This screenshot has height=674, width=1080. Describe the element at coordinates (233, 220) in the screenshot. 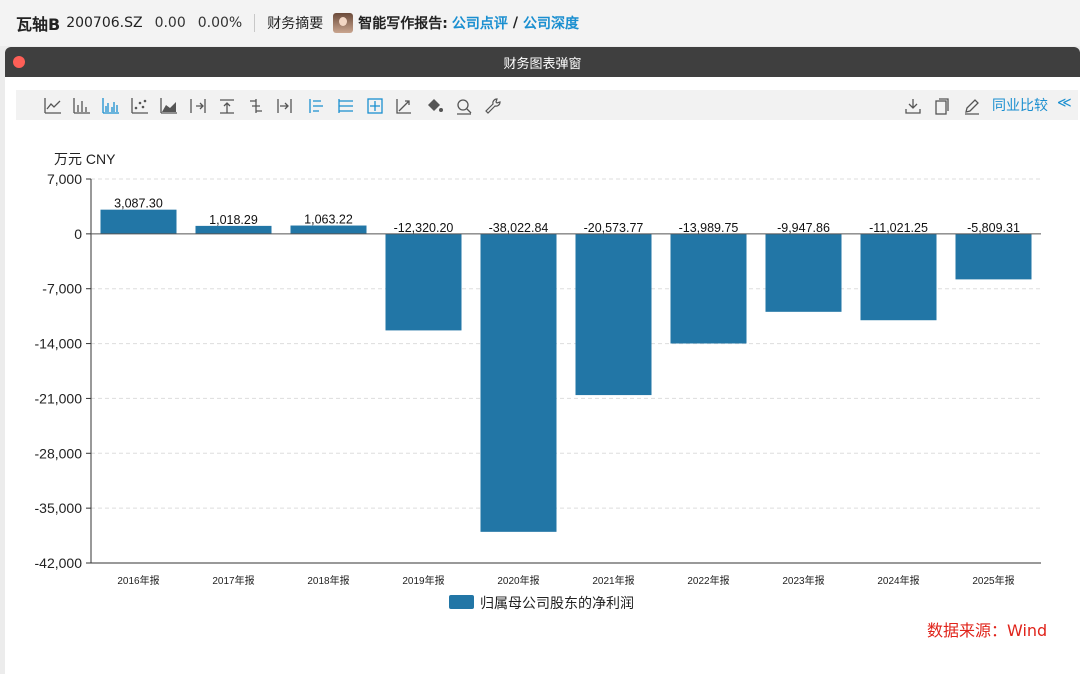

I see `bar-value-label: 1,018.29` at that location.